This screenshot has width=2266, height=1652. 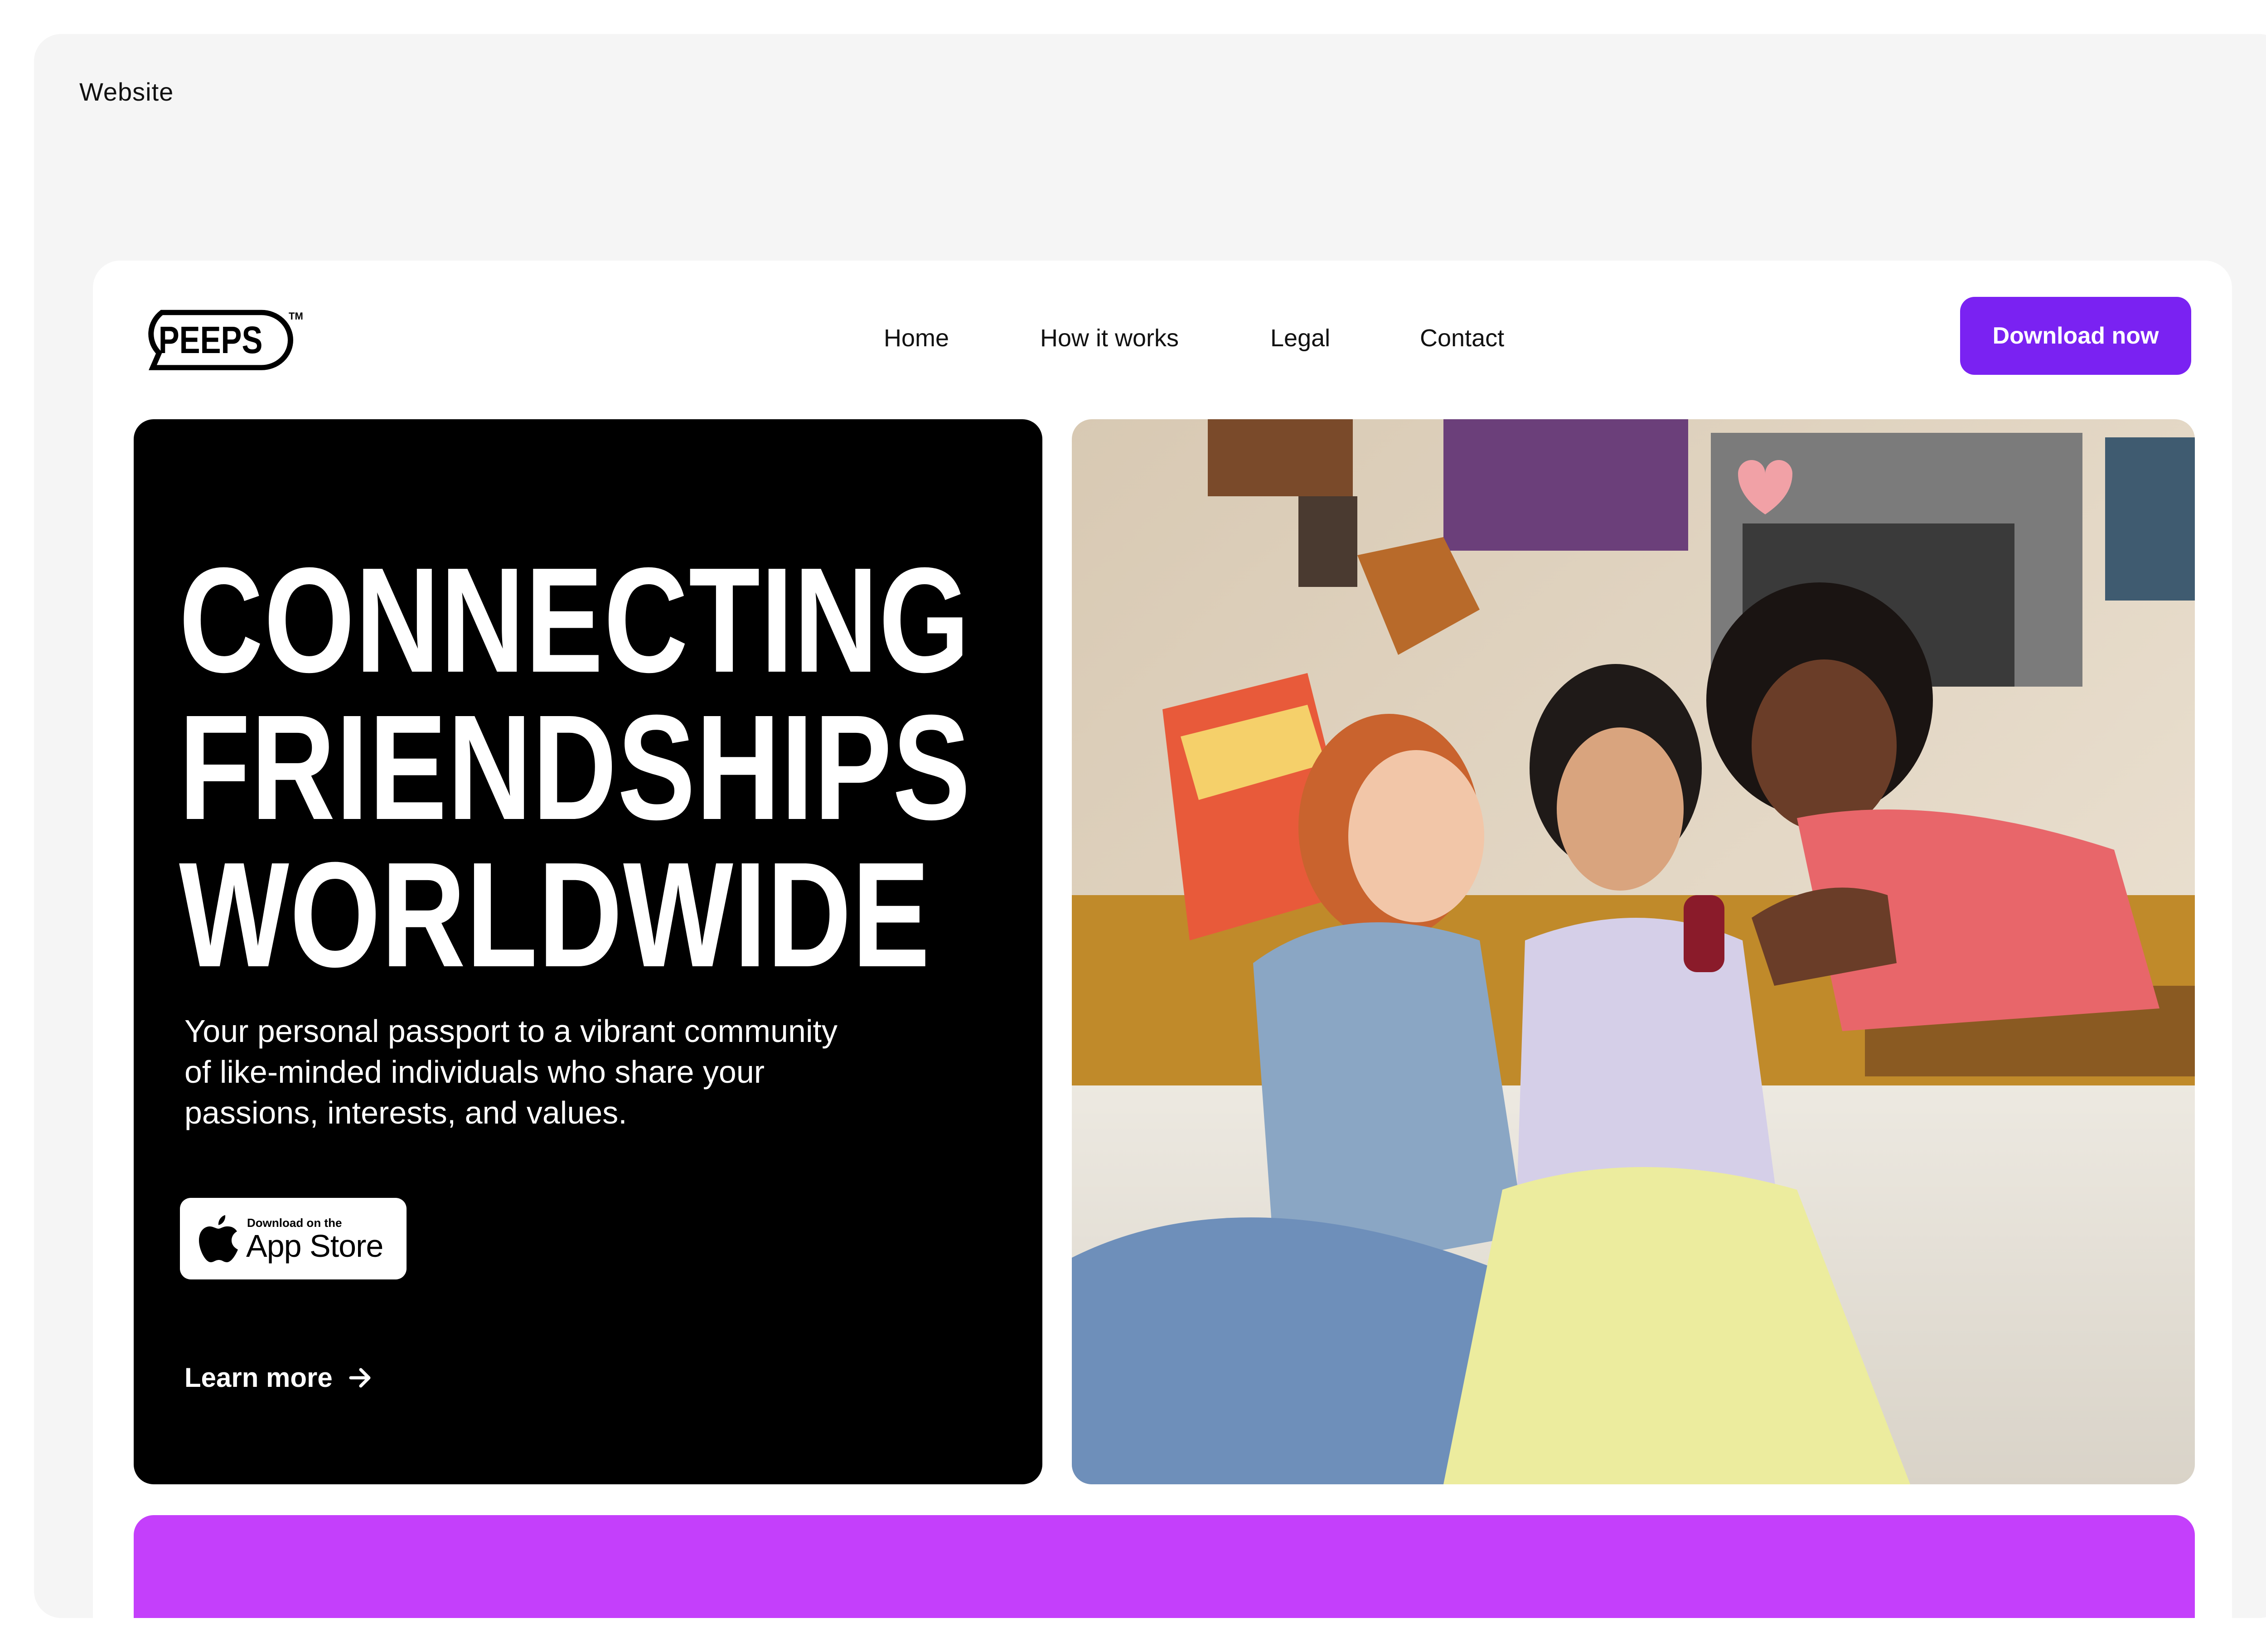 I want to click on learn-more-link: Learn more, so click(x=278, y=1377).